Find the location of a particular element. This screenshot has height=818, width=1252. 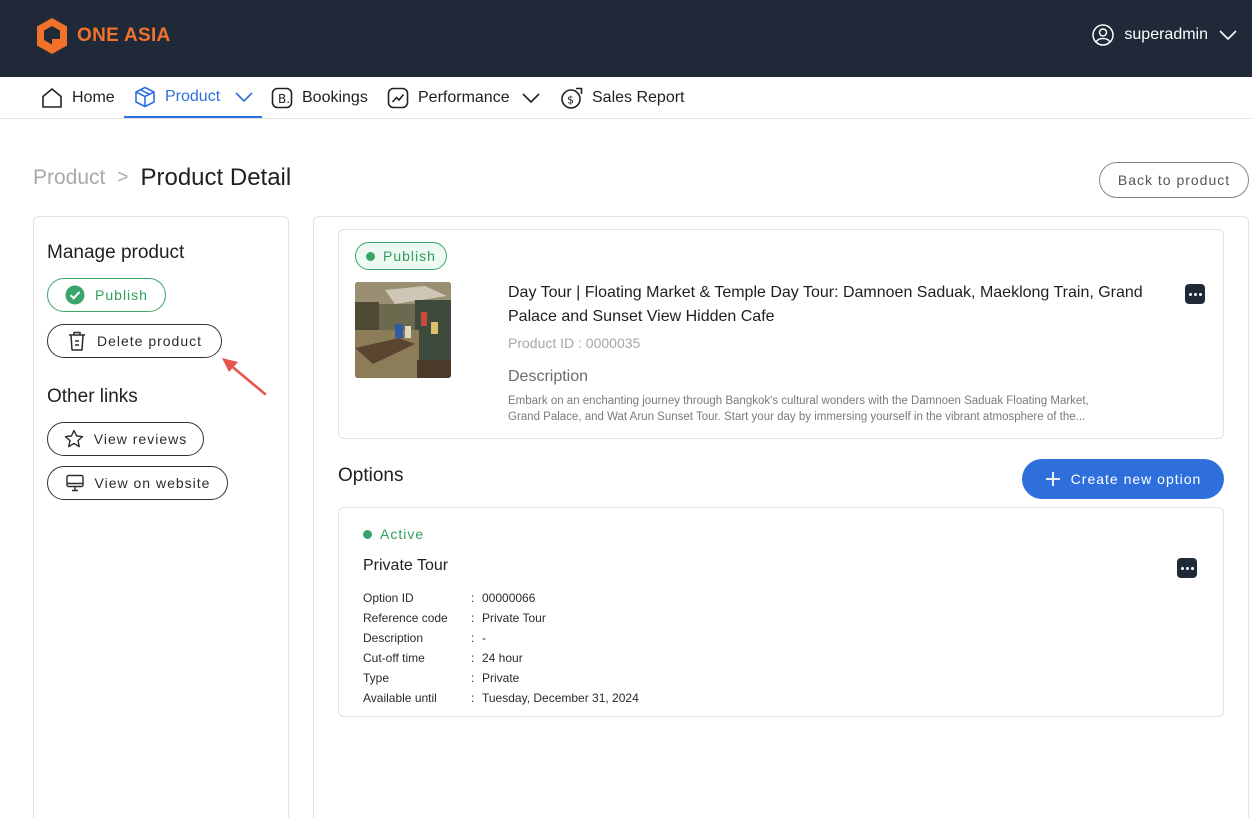

detail-value: Private Tour is located at coordinates (514, 618).